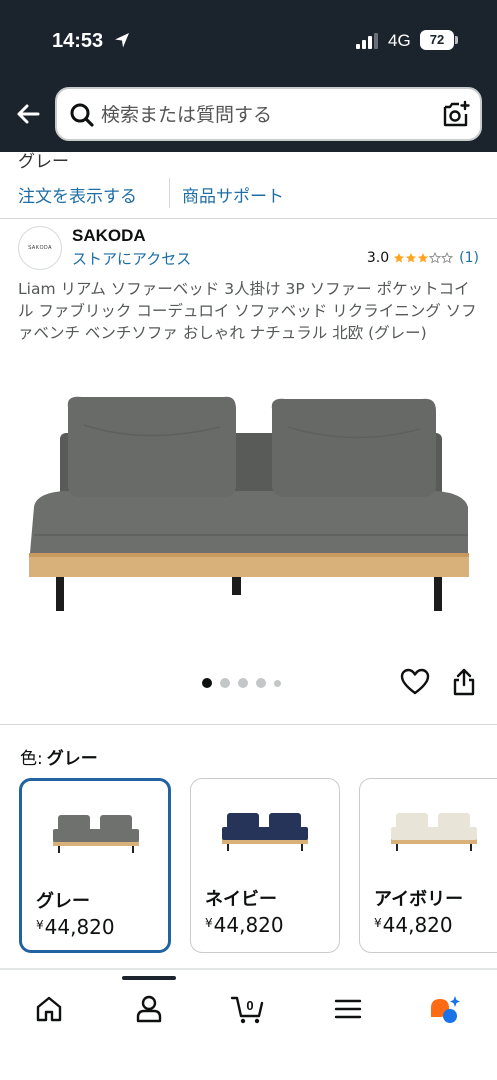 Image resolution: width=497 pixels, height=1080 pixels. I want to click on search-input, so click(261, 115).